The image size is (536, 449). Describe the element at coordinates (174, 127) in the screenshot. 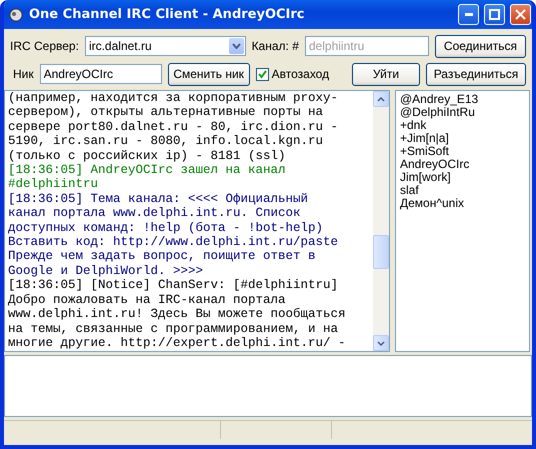

I see `chat-line: сервере port80.dalnet.ru - 80, irc.dion.ru -` at that location.